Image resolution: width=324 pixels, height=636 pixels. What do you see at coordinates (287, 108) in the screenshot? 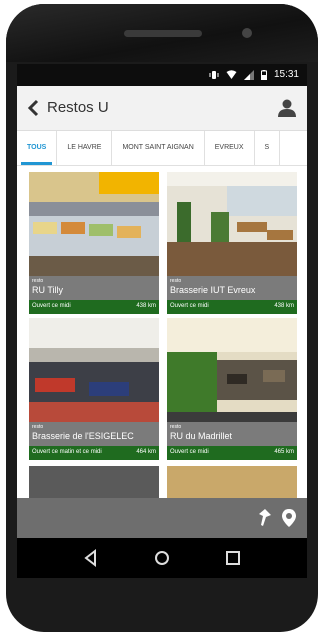
I see `user-icon` at bounding box center [287, 108].